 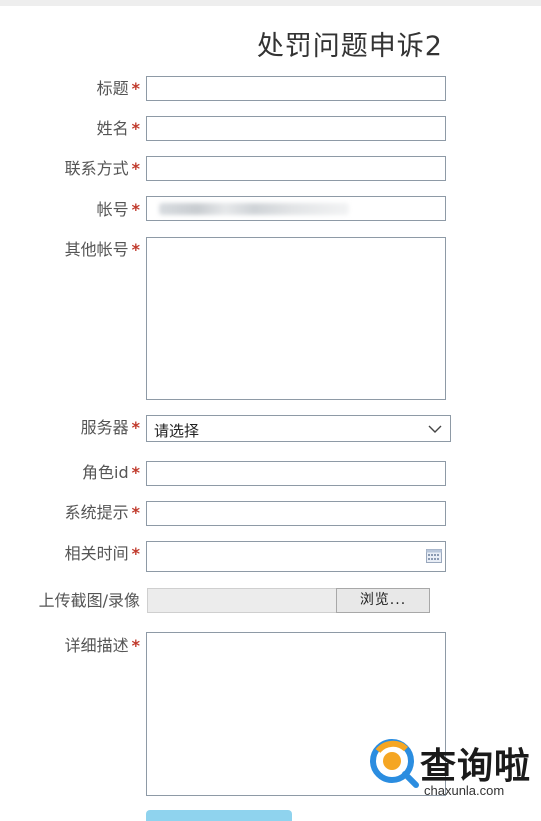 I want to click on calendar-icon, so click(x=434, y=556).